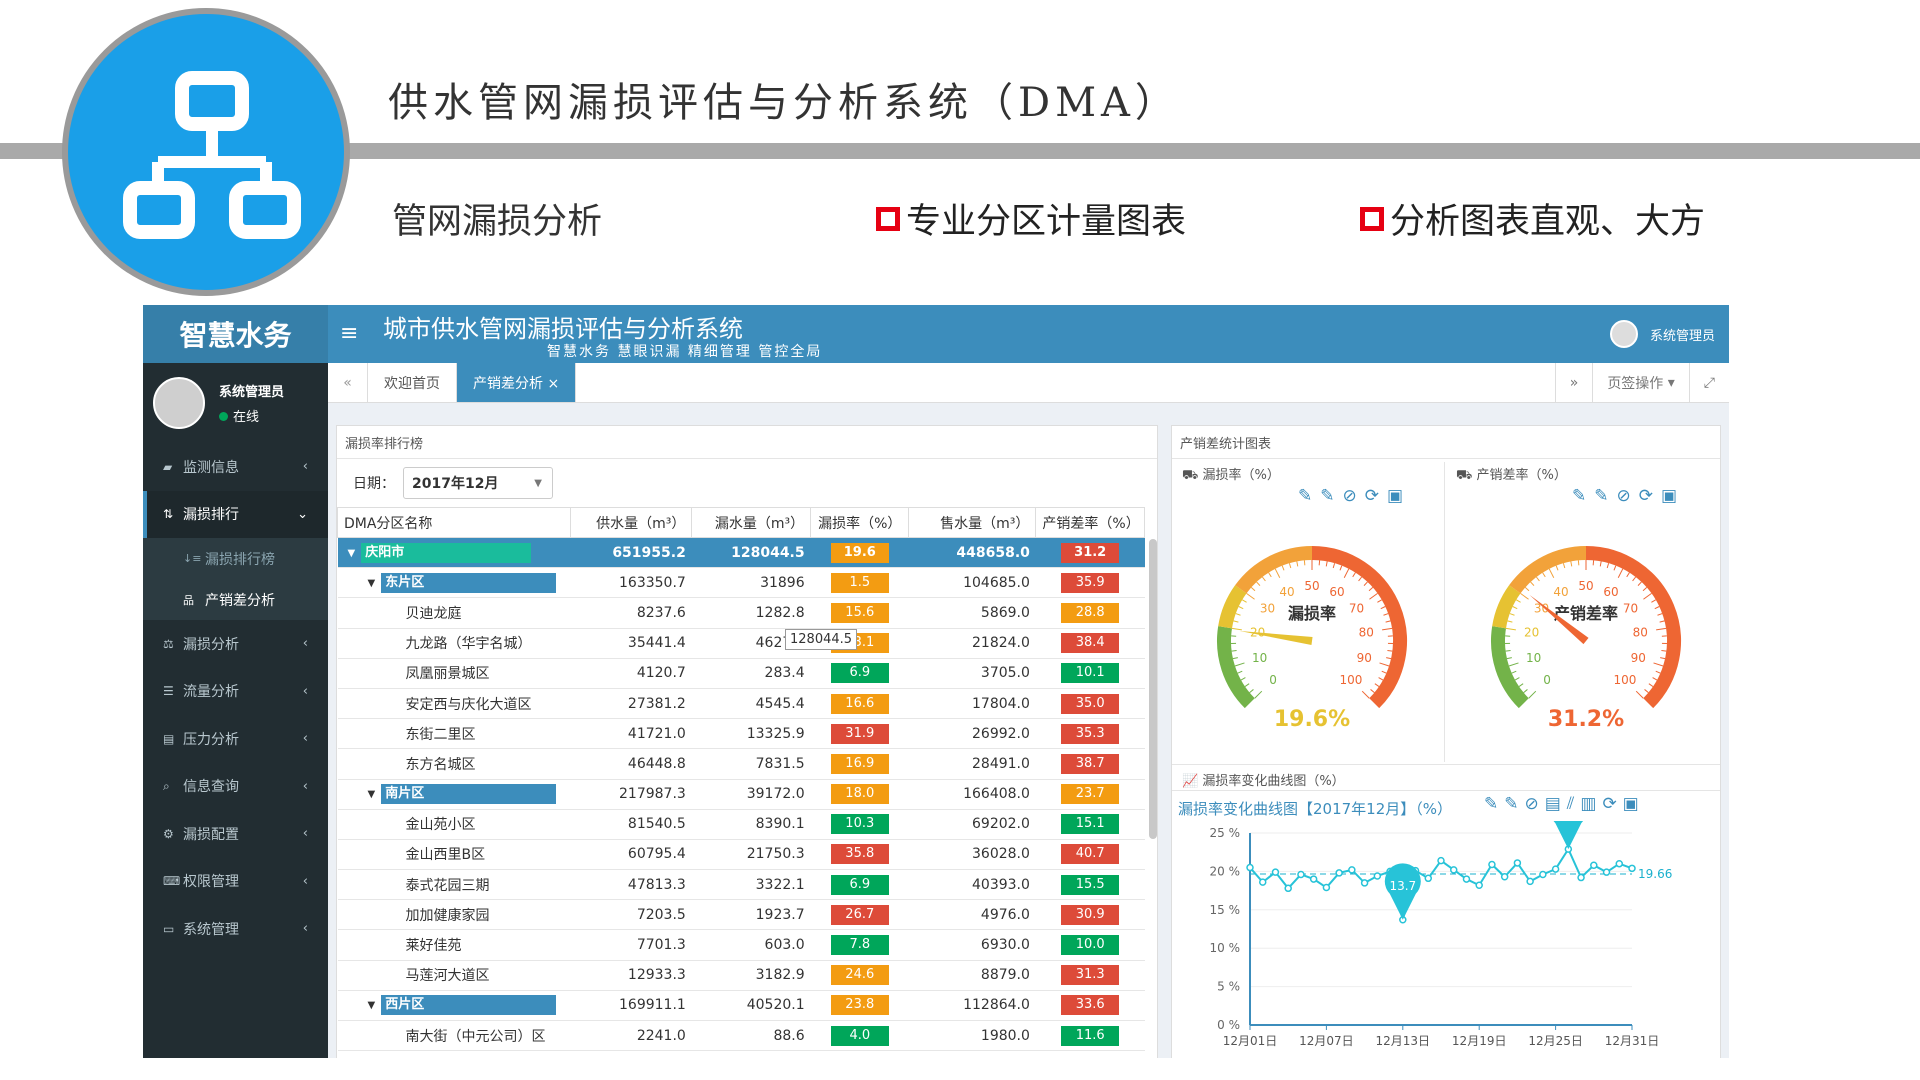 This screenshot has width=1920, height=1080. Describe the element at coordinates (741, 673) in the screenshot. I see `table-row: 凤凰丽景城区 4120.7 283.4 6.9 3705.0 10.1` at that location.